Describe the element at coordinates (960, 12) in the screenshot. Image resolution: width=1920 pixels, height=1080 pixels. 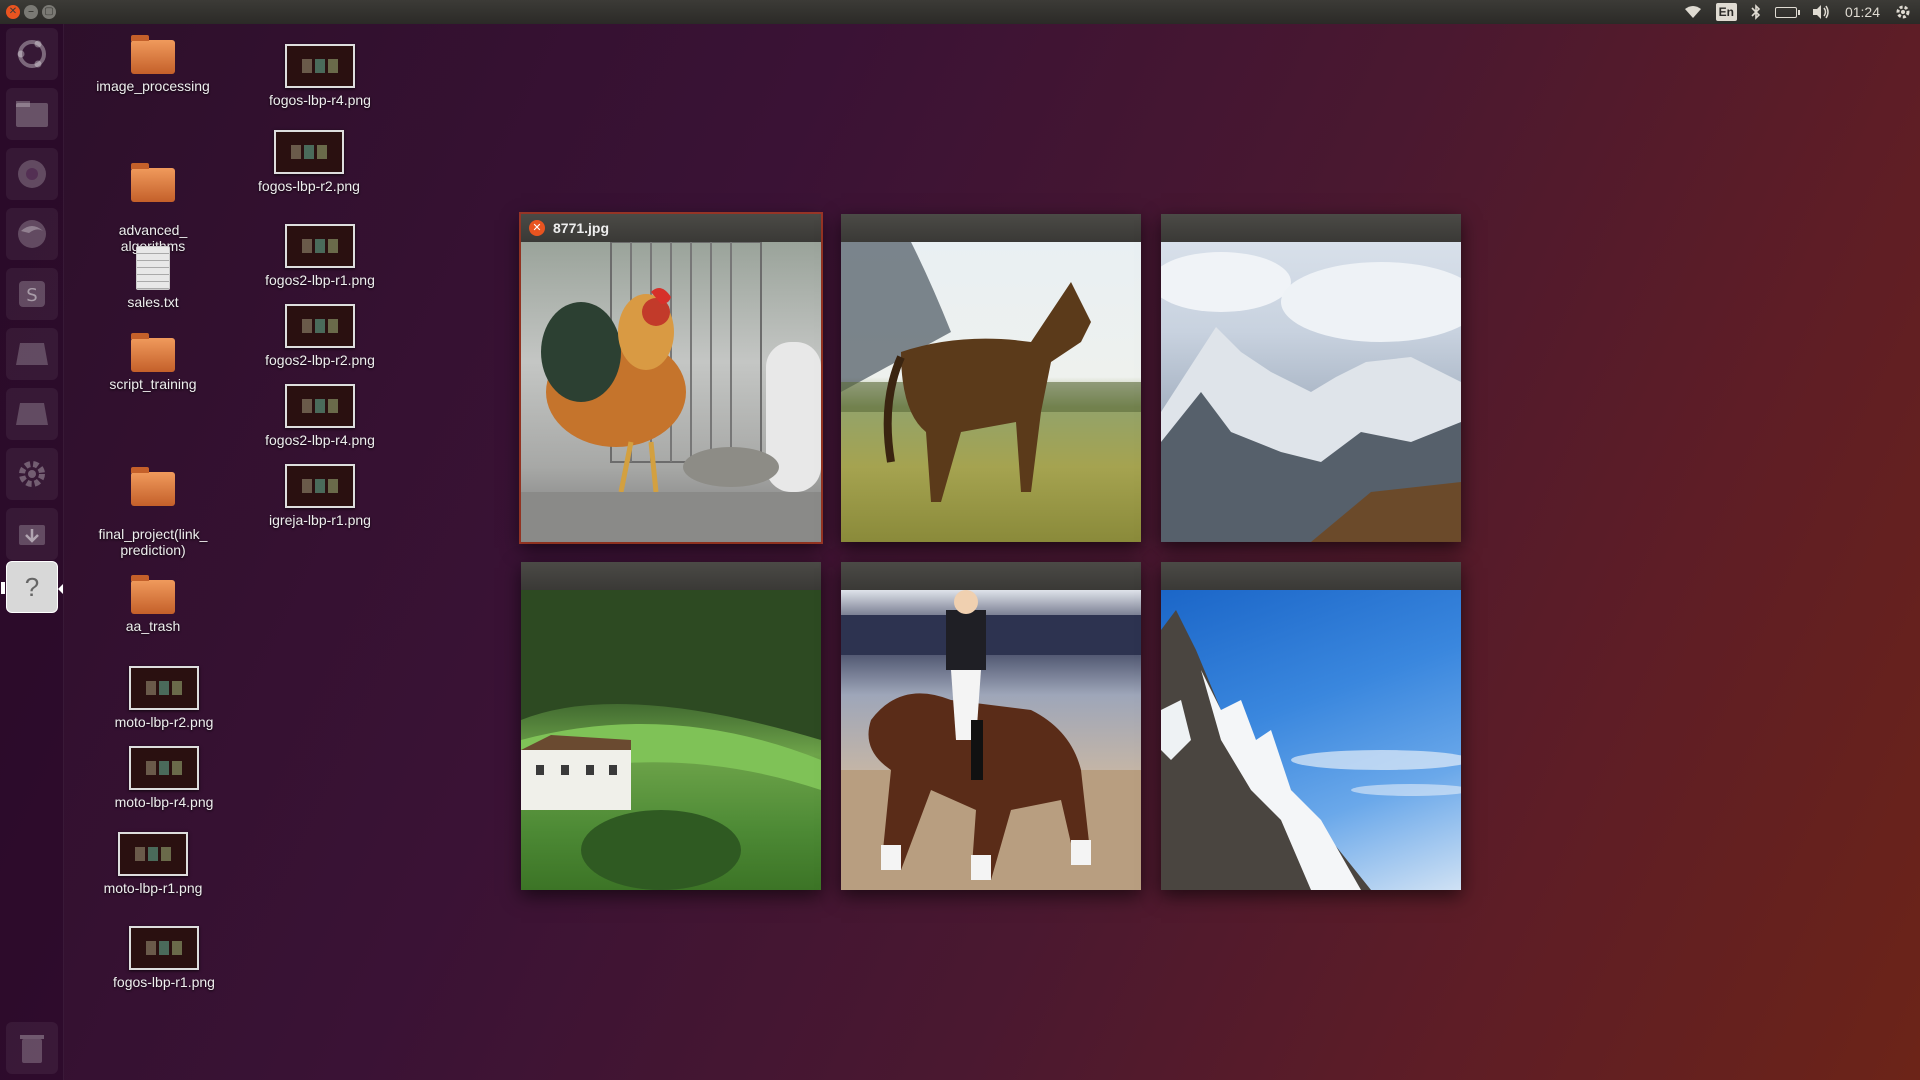
I see `top-panel: ✕ – ▢ En 01:24` at that location.